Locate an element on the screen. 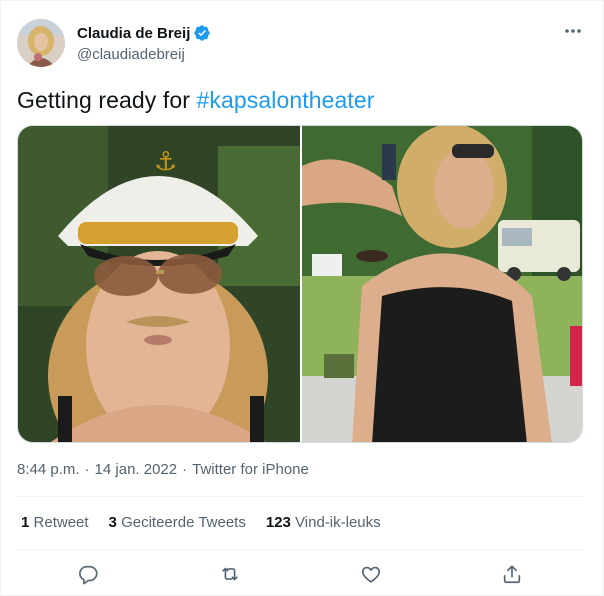 This screenshot has height=596, width=604. quotes-stat: 3 Geciteerde Tweets is located at coordinates (177, 522).